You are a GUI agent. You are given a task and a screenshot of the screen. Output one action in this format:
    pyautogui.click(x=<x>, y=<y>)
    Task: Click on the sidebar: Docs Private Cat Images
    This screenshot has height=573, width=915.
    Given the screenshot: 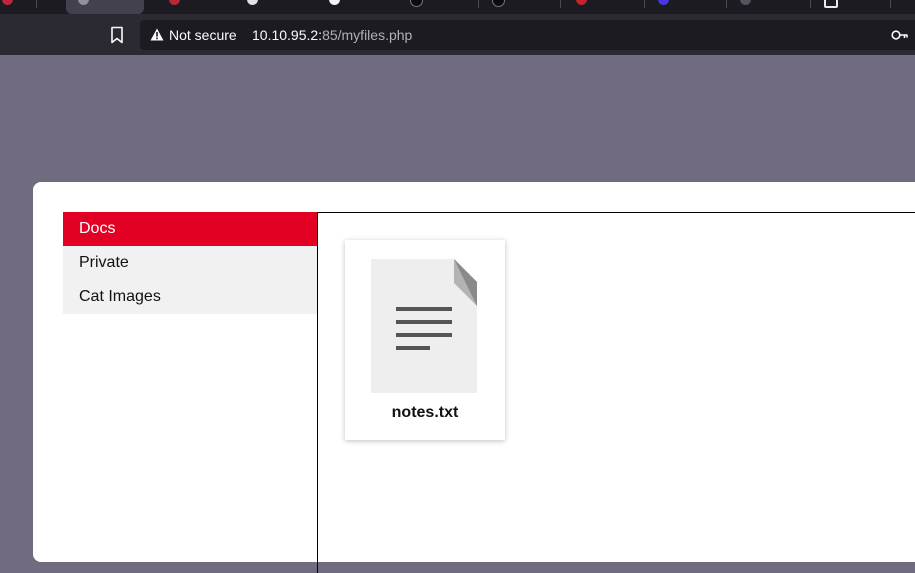 What is the action you would take?
    pyautogui.click(x=190, y=263)
    